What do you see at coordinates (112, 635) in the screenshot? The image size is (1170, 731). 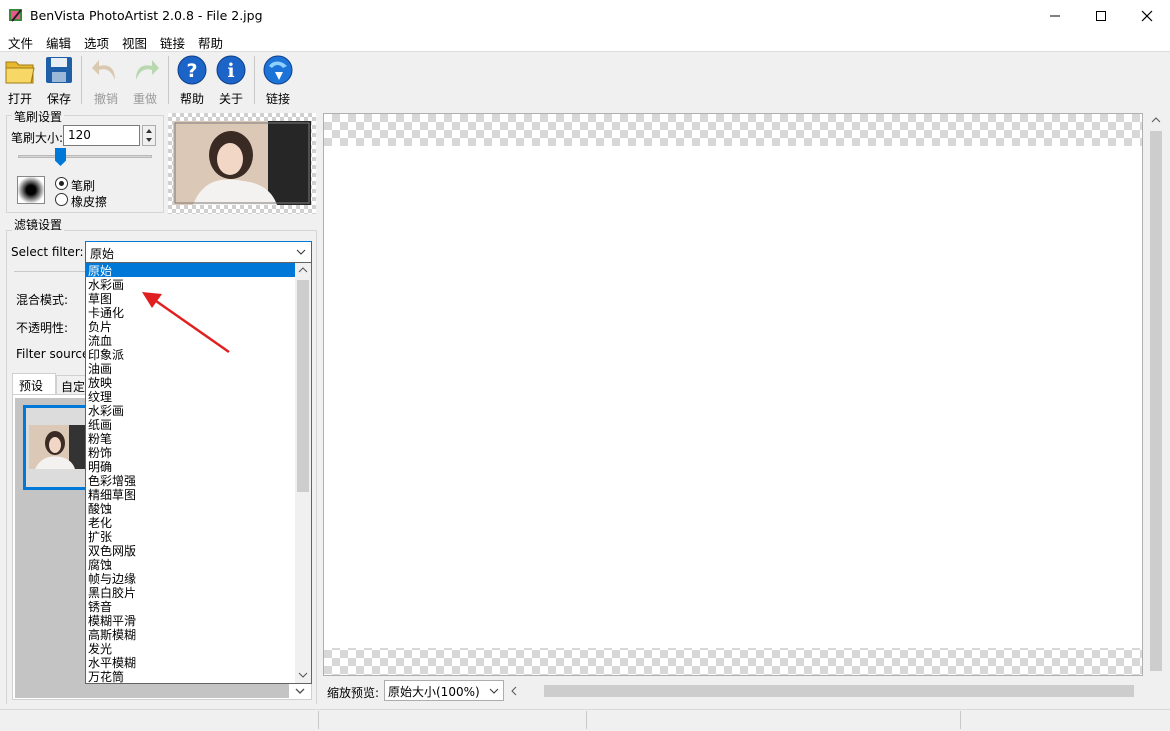 I see `filter-option: 高斯模糊` at bounding box center [112, 635].